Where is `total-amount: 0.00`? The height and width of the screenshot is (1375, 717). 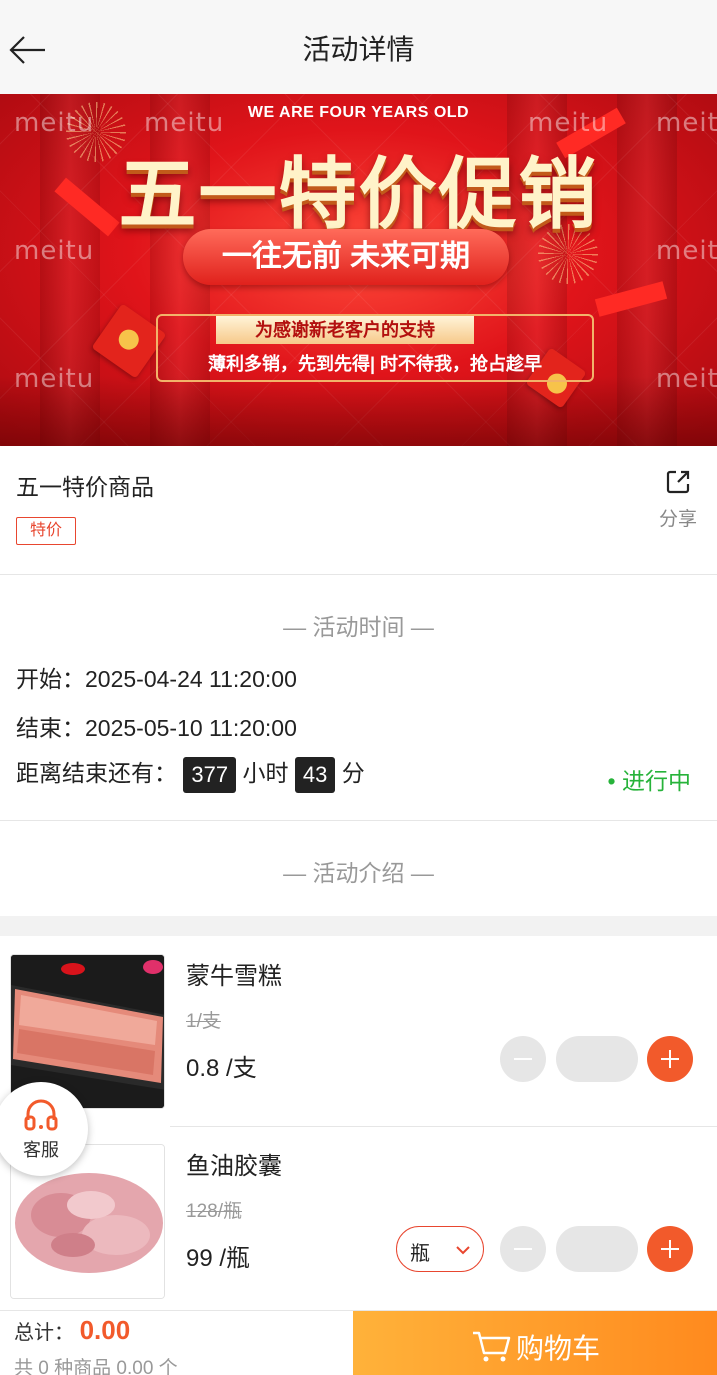 total-amount: 0.00 is located at coordinates (105, 1330).